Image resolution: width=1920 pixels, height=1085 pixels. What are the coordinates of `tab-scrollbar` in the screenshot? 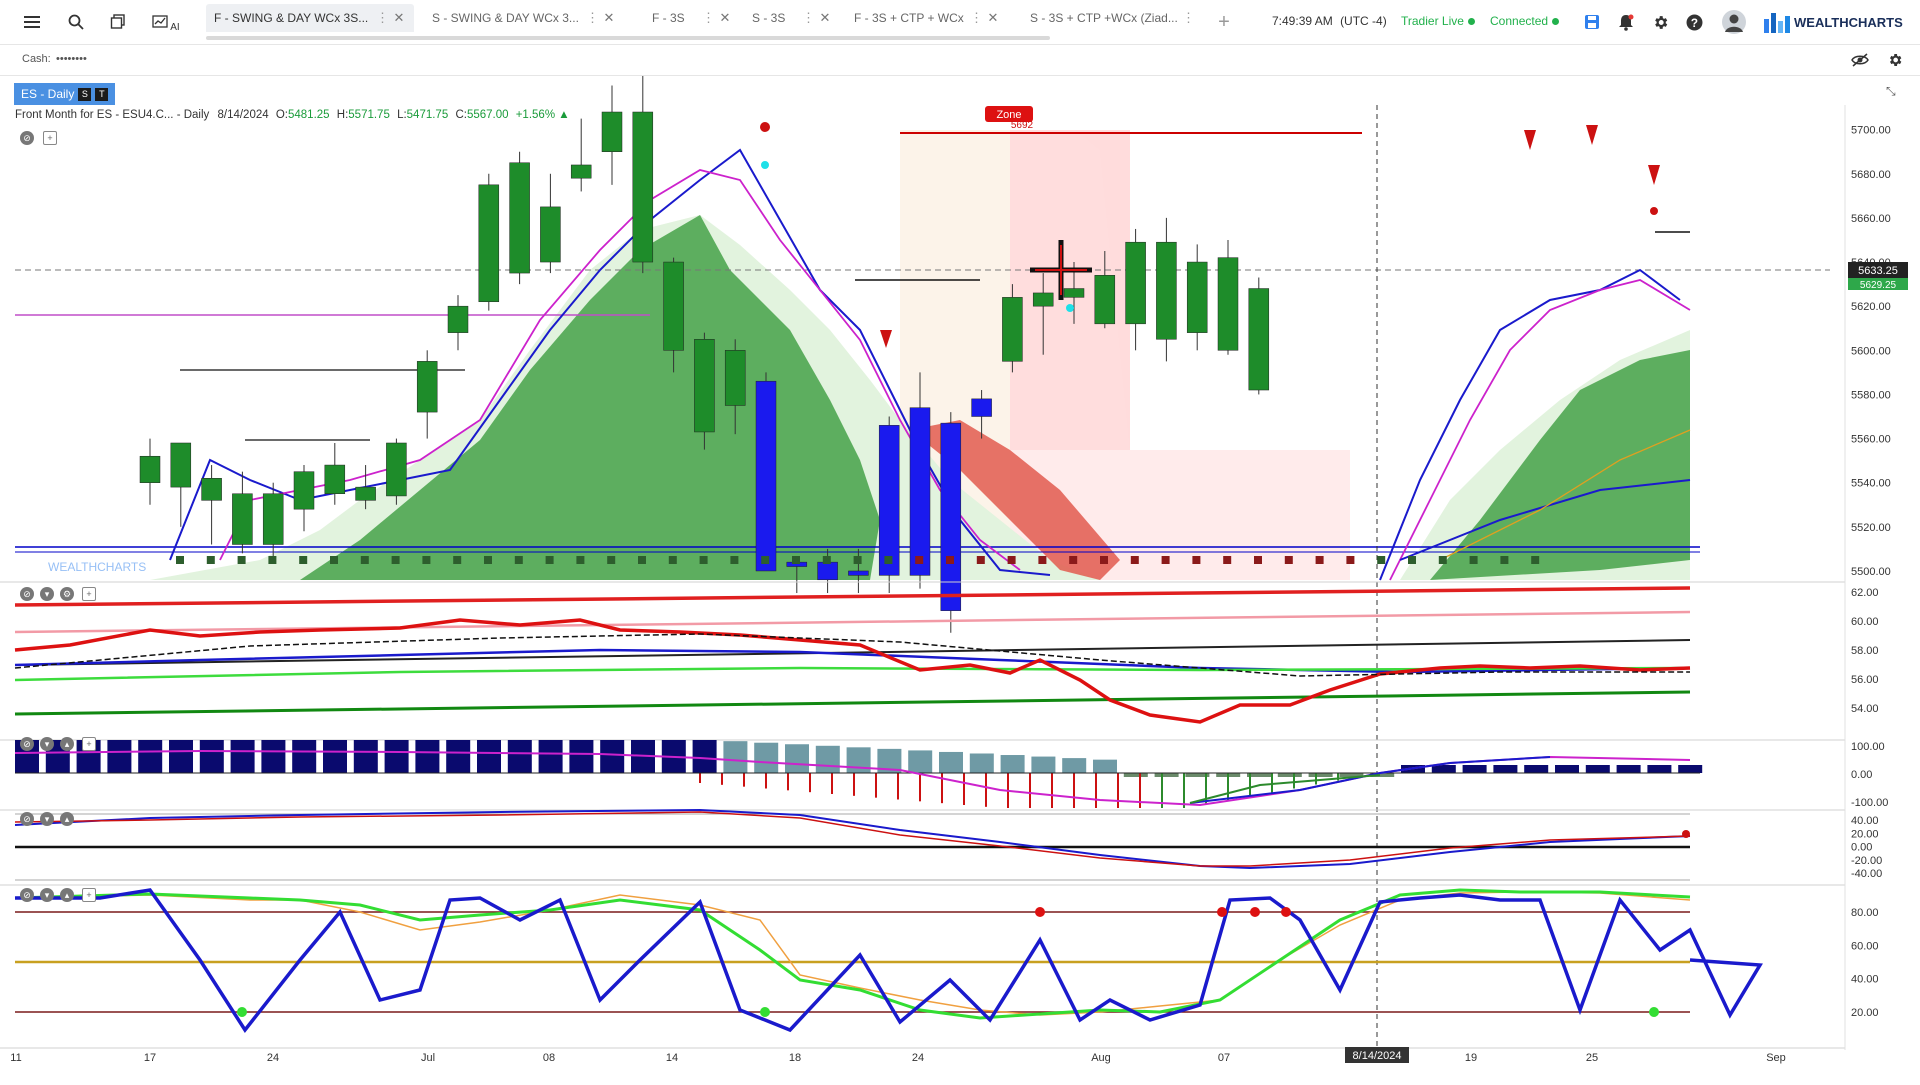 It's located at (628, 38).